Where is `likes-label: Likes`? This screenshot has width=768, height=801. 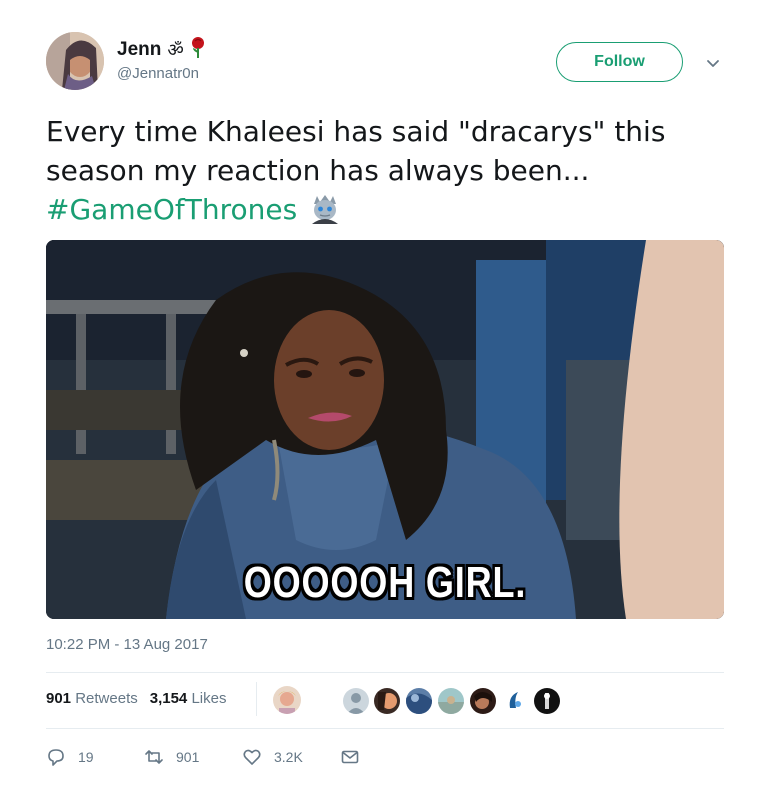 likes-label: Likes is located at coordinates (209, 698).